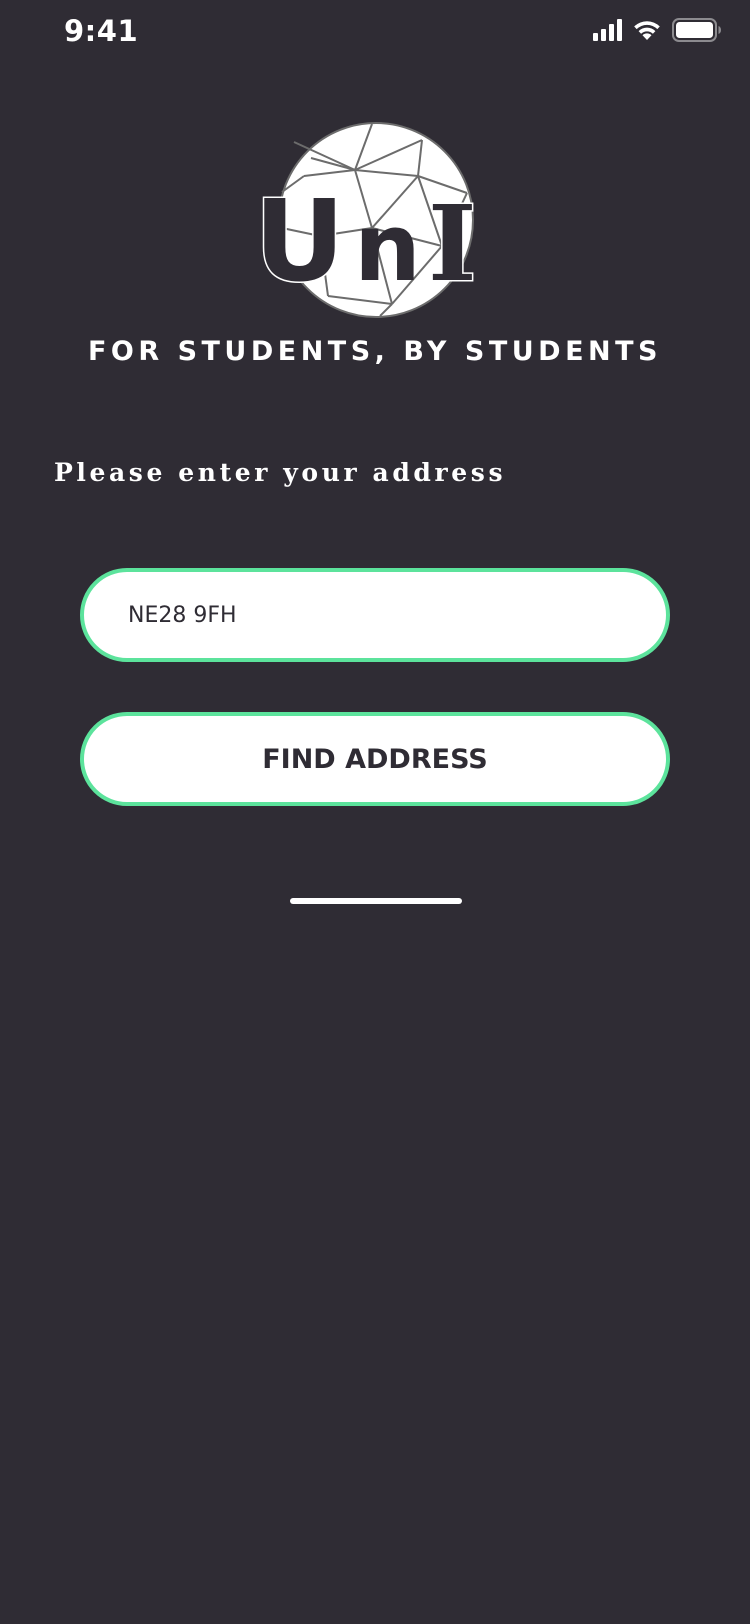 This screenshot has width=750, height=1624. Describe the element at coordinates (375, 615) in the screenshot. I see `postcode-input` at that location.